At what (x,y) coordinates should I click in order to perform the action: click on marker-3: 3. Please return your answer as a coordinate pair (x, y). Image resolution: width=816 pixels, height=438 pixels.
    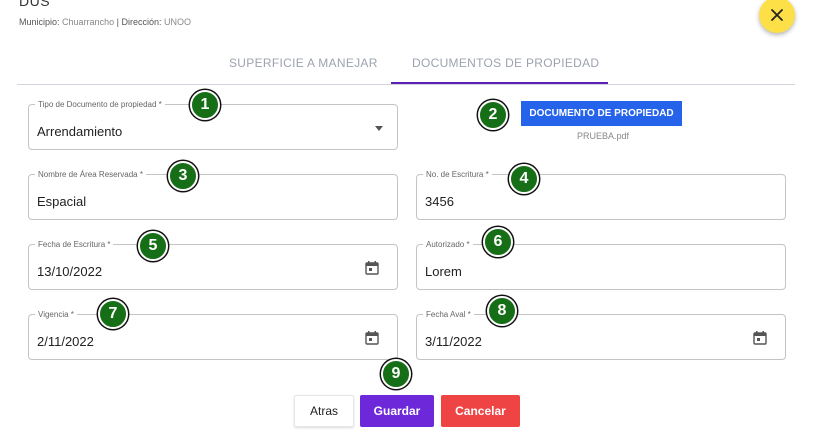
    Looking at the image, I should click on (183, 176).